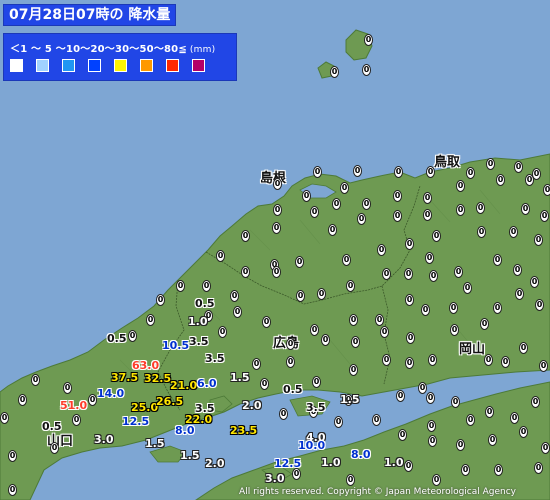 The image size is (550, 500). What do you see at coordinates (184, 385) in the screenshot?
I see `station-reading: 21.0` at bounding box center [184, 385].